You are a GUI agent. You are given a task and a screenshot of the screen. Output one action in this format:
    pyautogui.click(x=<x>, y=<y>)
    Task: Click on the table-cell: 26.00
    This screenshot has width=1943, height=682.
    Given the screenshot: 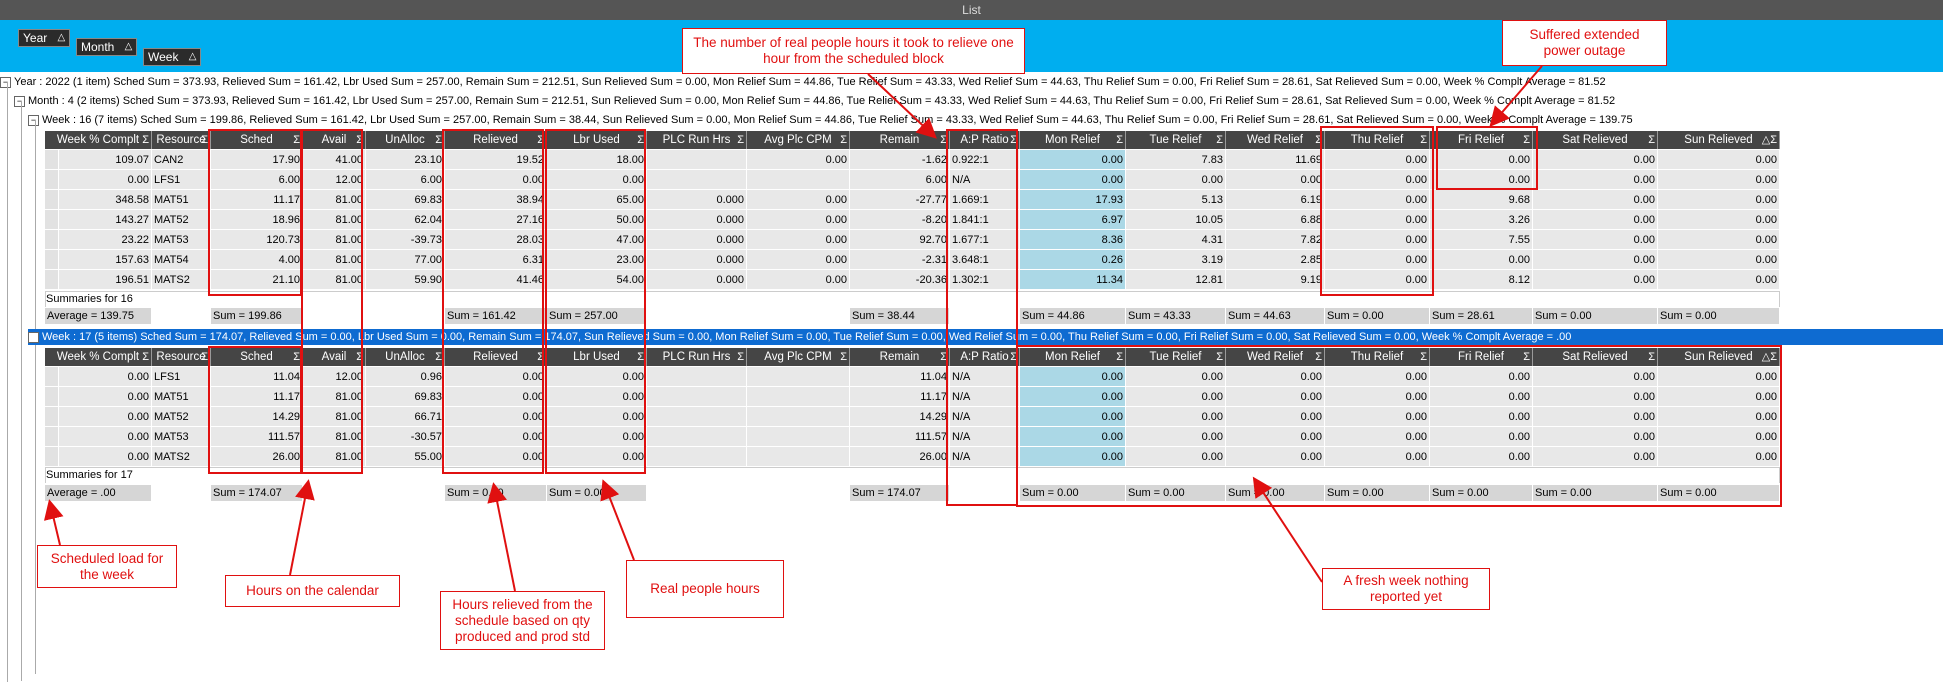 What is the action you would take?
    pyautogui.click(x=900, y=457)
    